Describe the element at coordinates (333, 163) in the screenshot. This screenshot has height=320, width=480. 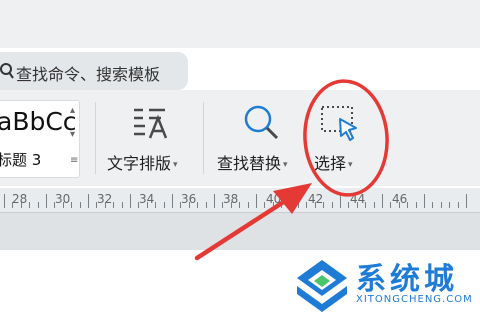
I see `select-label: 选择 ▾` at that location.